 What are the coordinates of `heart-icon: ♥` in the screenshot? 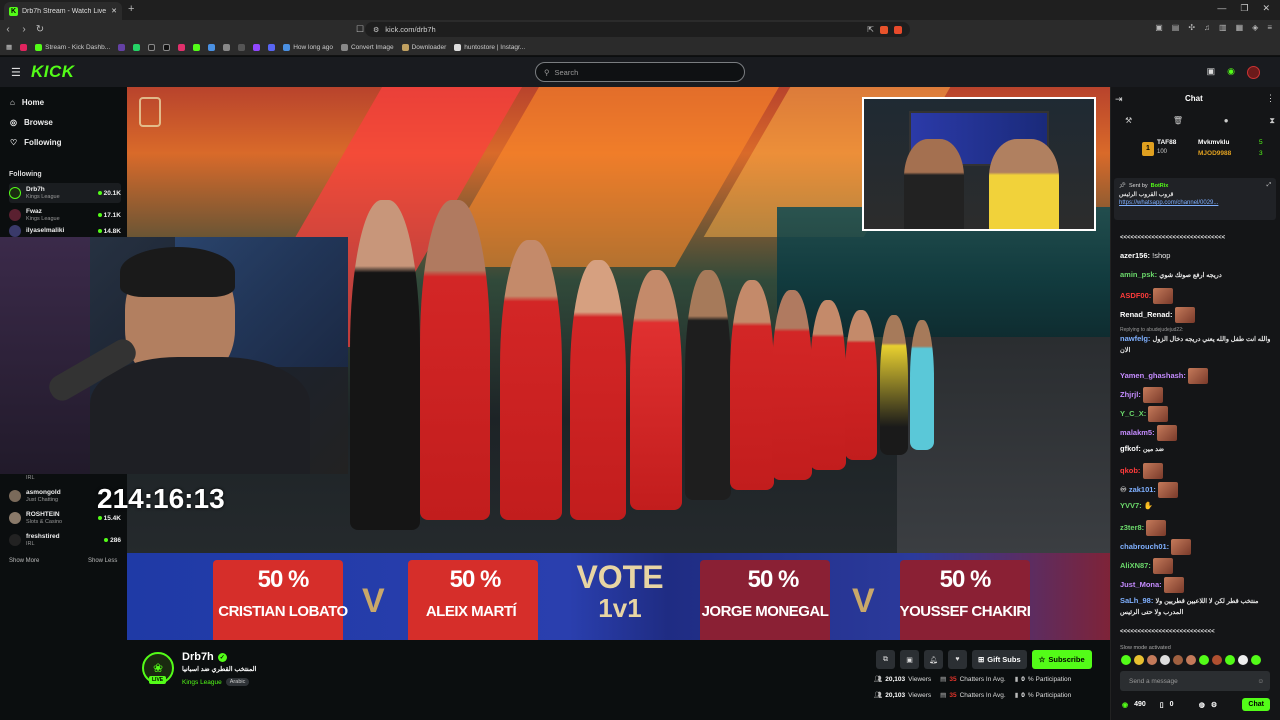 It's located at (957, 659).